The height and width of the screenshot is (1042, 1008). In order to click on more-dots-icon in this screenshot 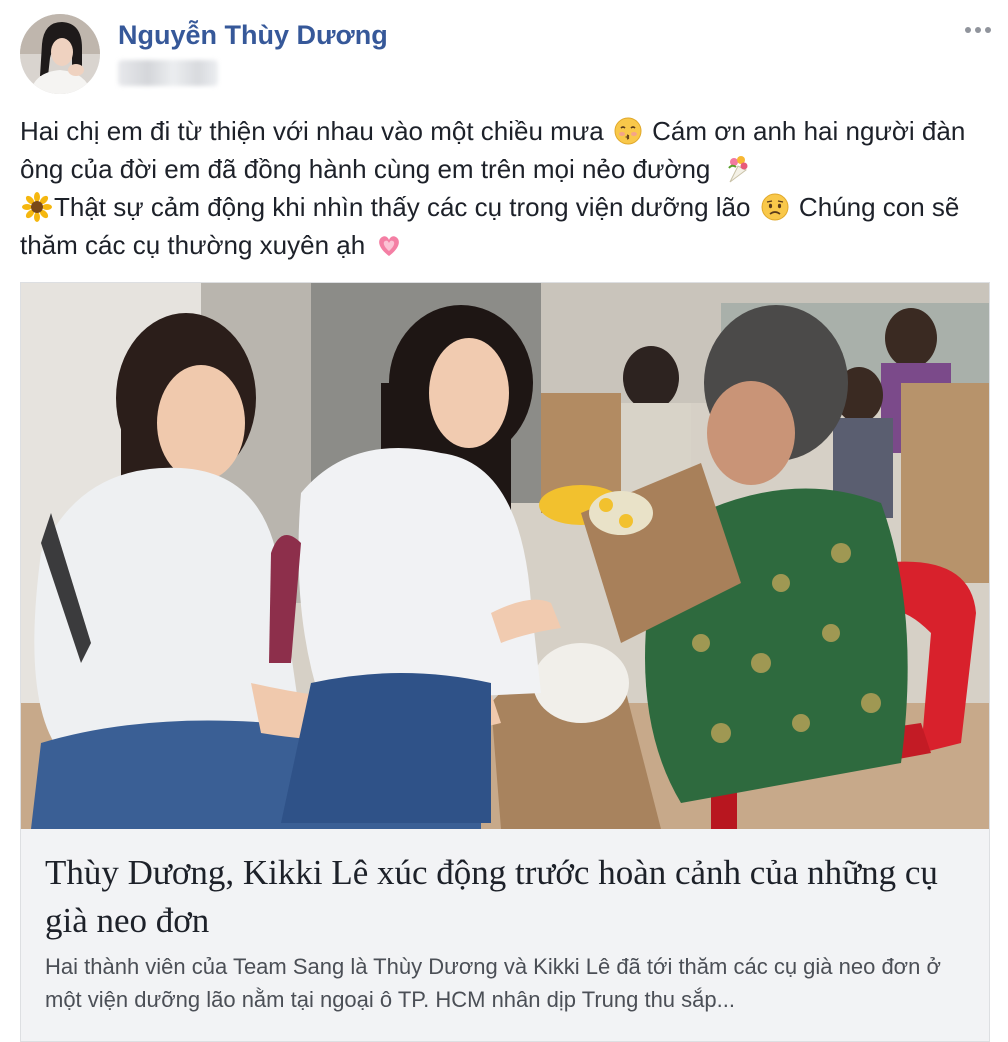, I will do `click(978, 30)`.